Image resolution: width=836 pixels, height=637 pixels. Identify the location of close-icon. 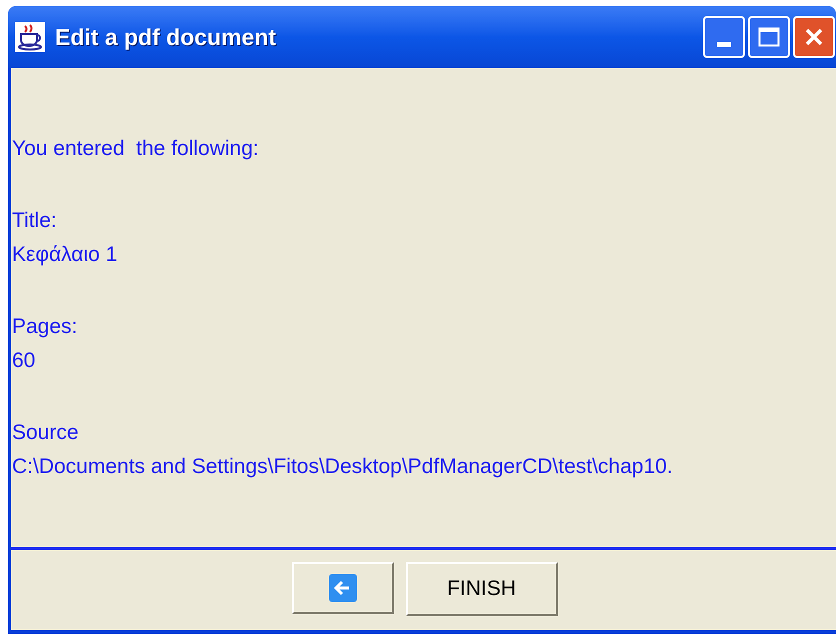
(814, 37).